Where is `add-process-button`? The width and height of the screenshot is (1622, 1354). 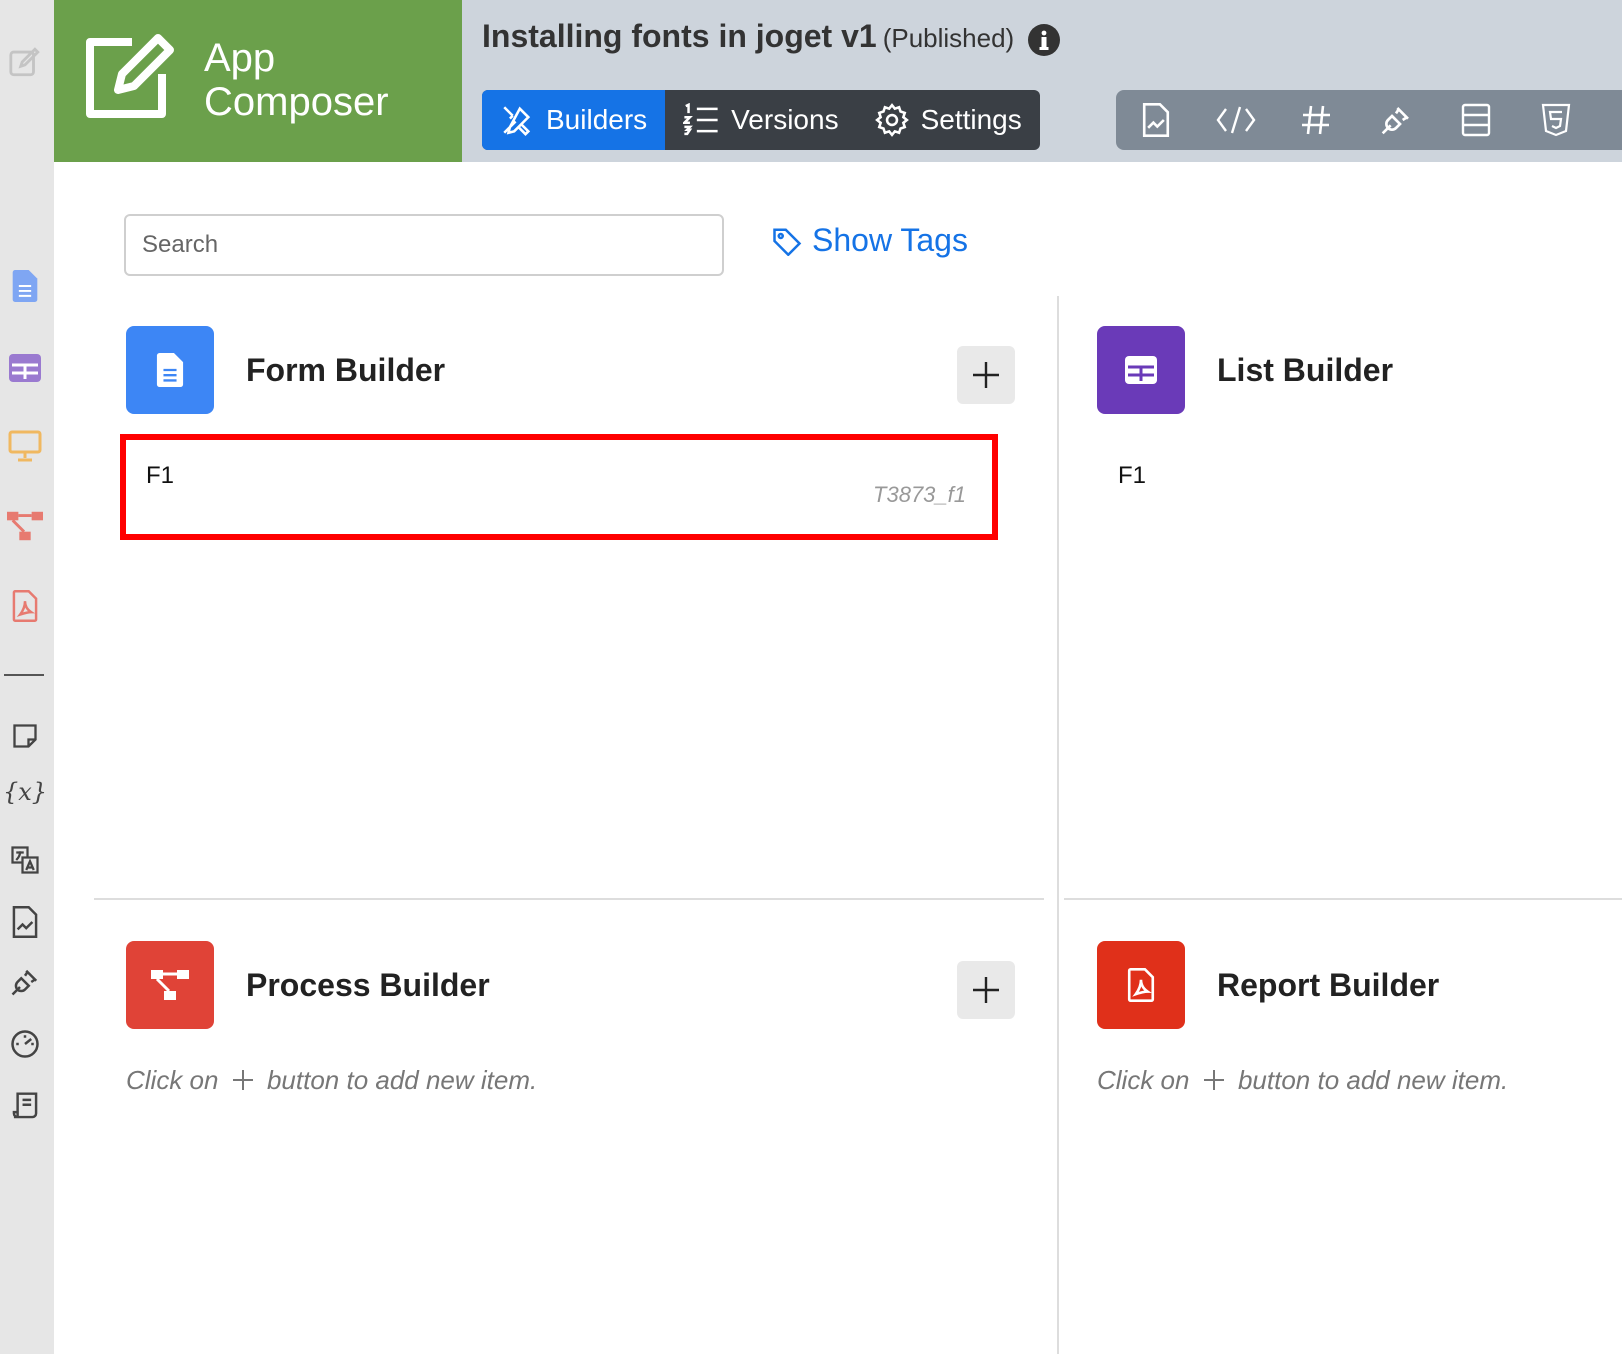
add-process-button is located at coordinates (986, 990).